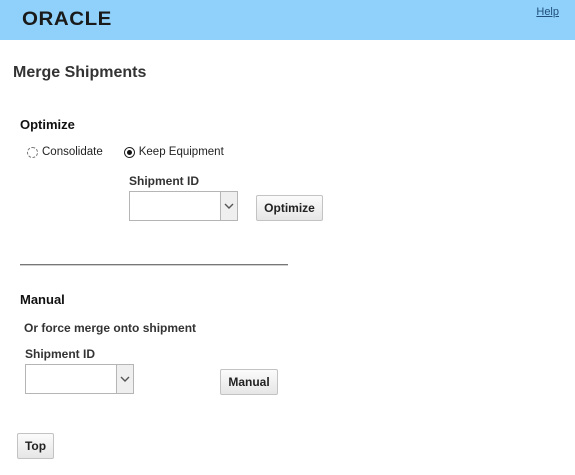 The height and width of the screenshot is (475, 575). I want to click on header-bar: ORACLE Help, so click(287, 20).